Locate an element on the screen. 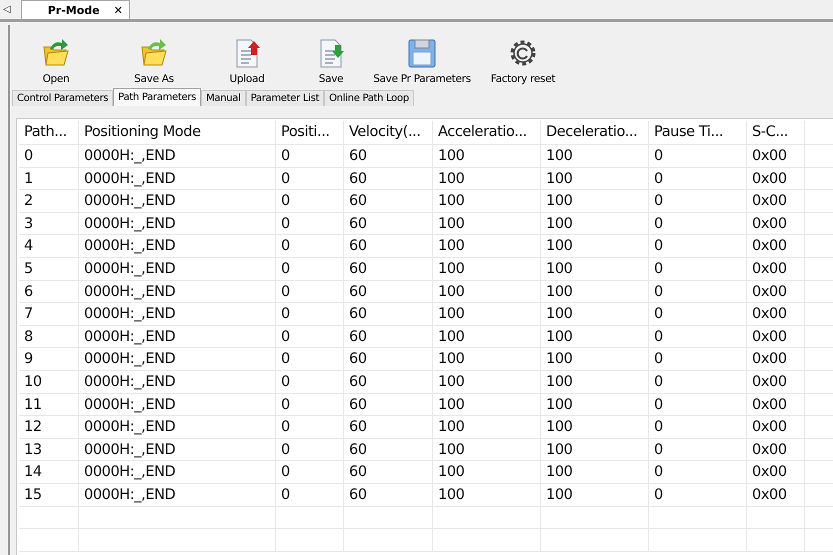  table-cell: 1 is located at coordinates (49, 179).